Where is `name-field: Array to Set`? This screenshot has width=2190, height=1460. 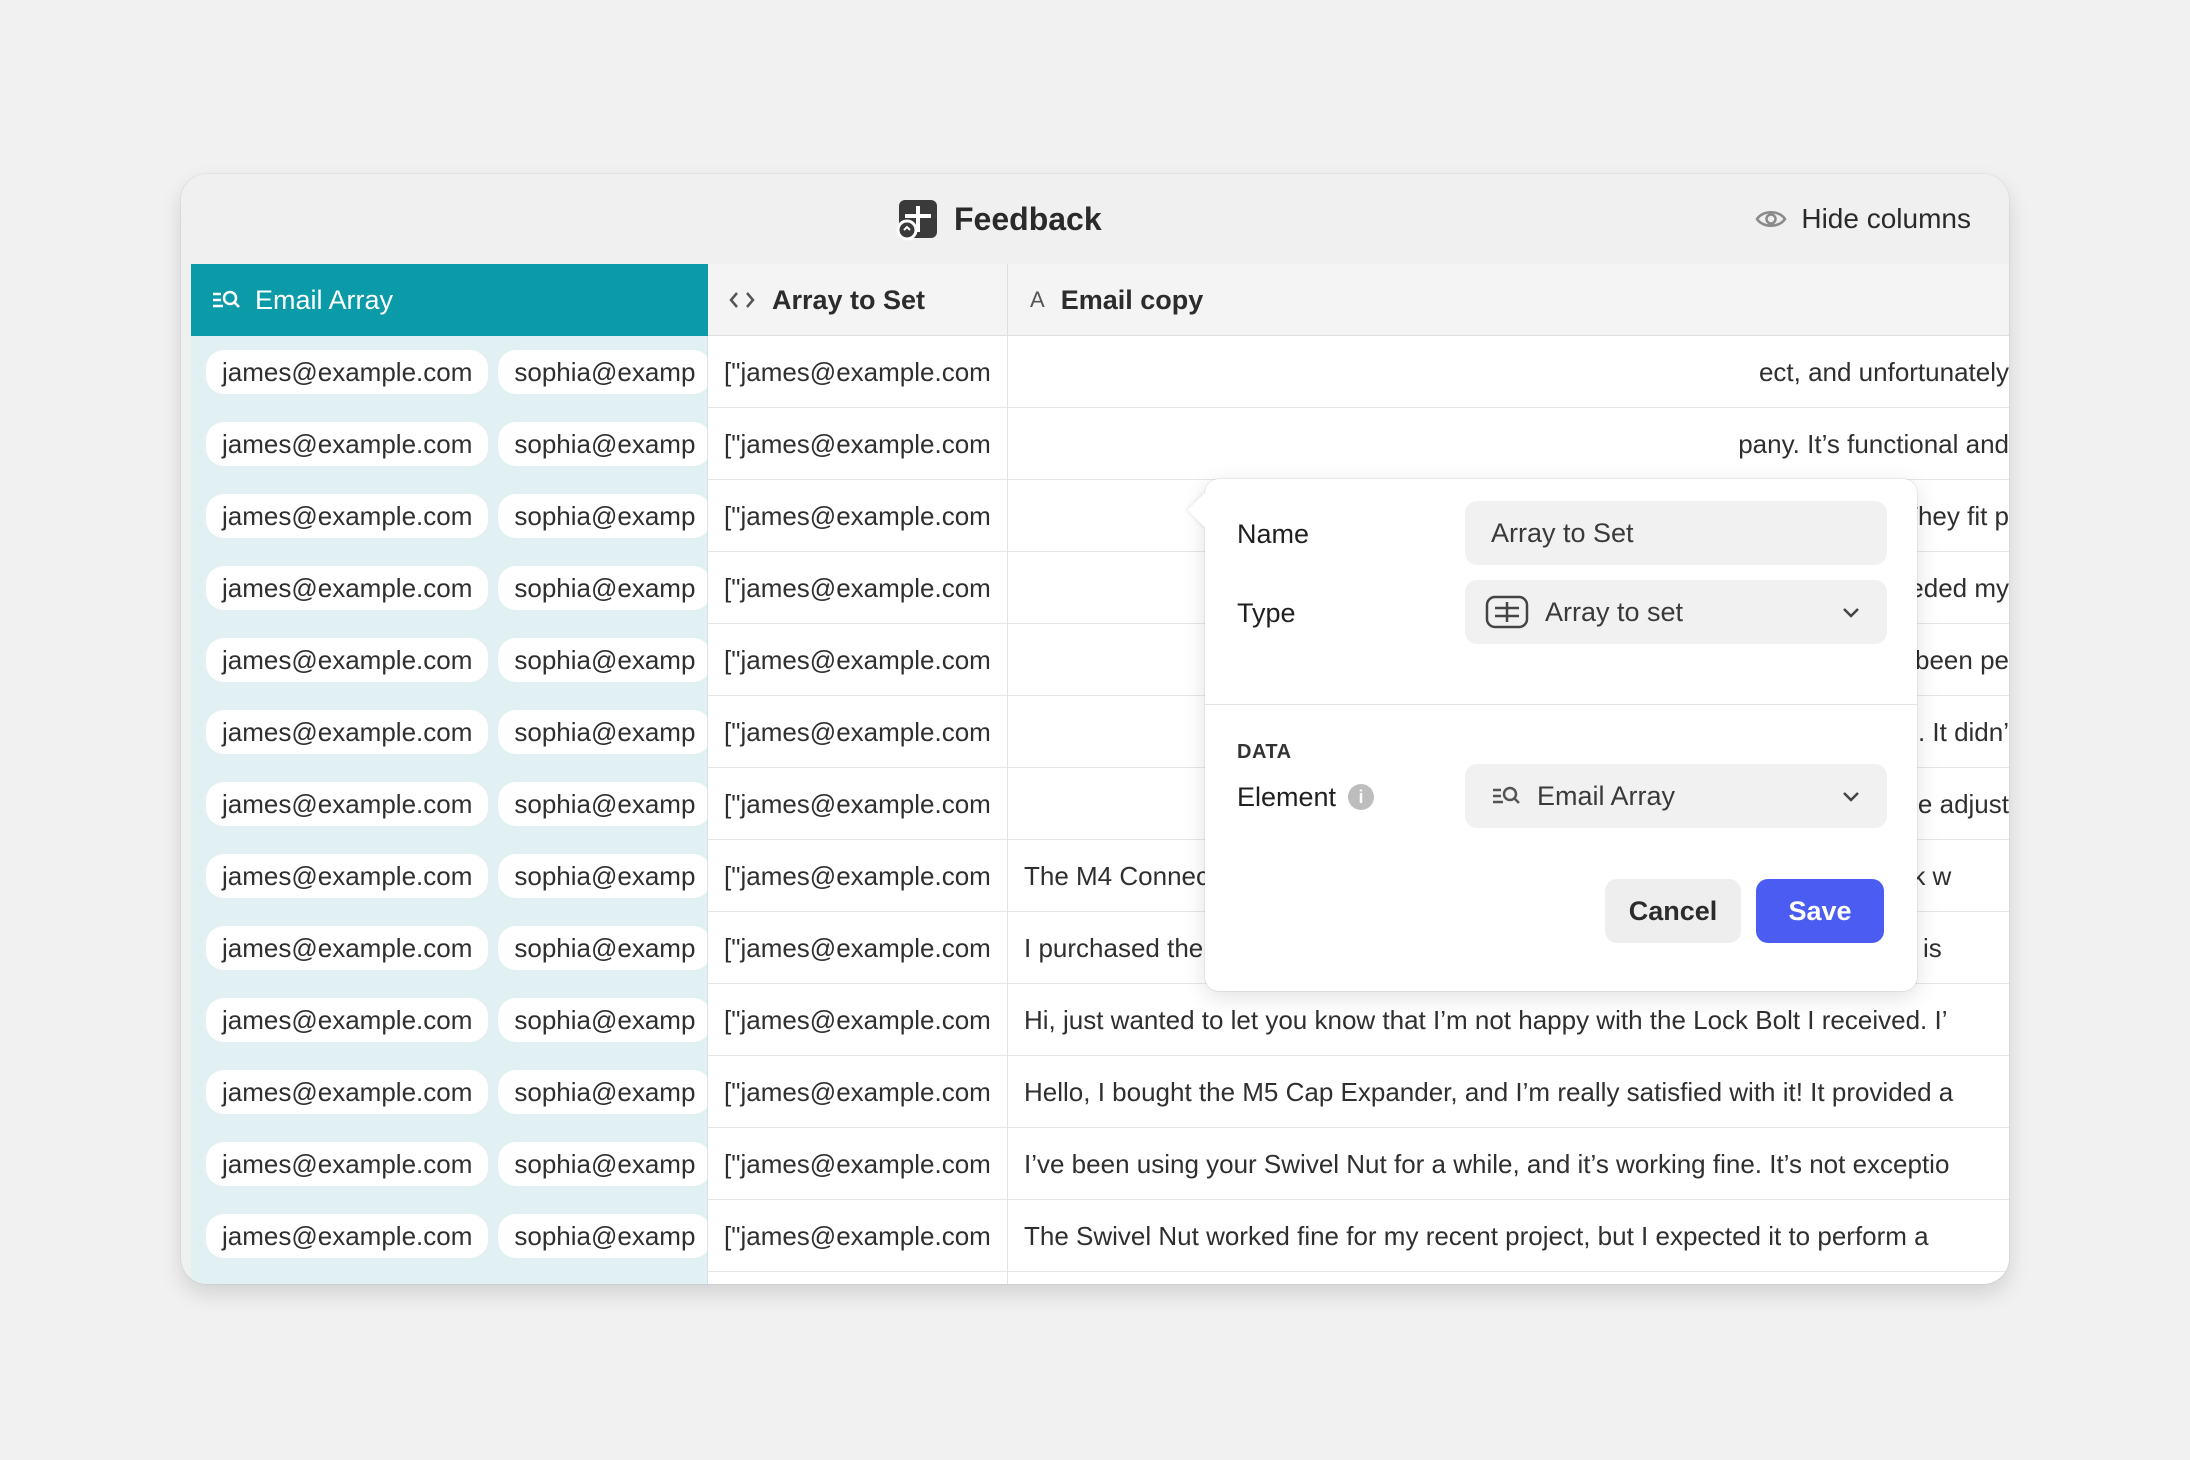 name-field: Array to Set is located at coordinates (1676, 533).